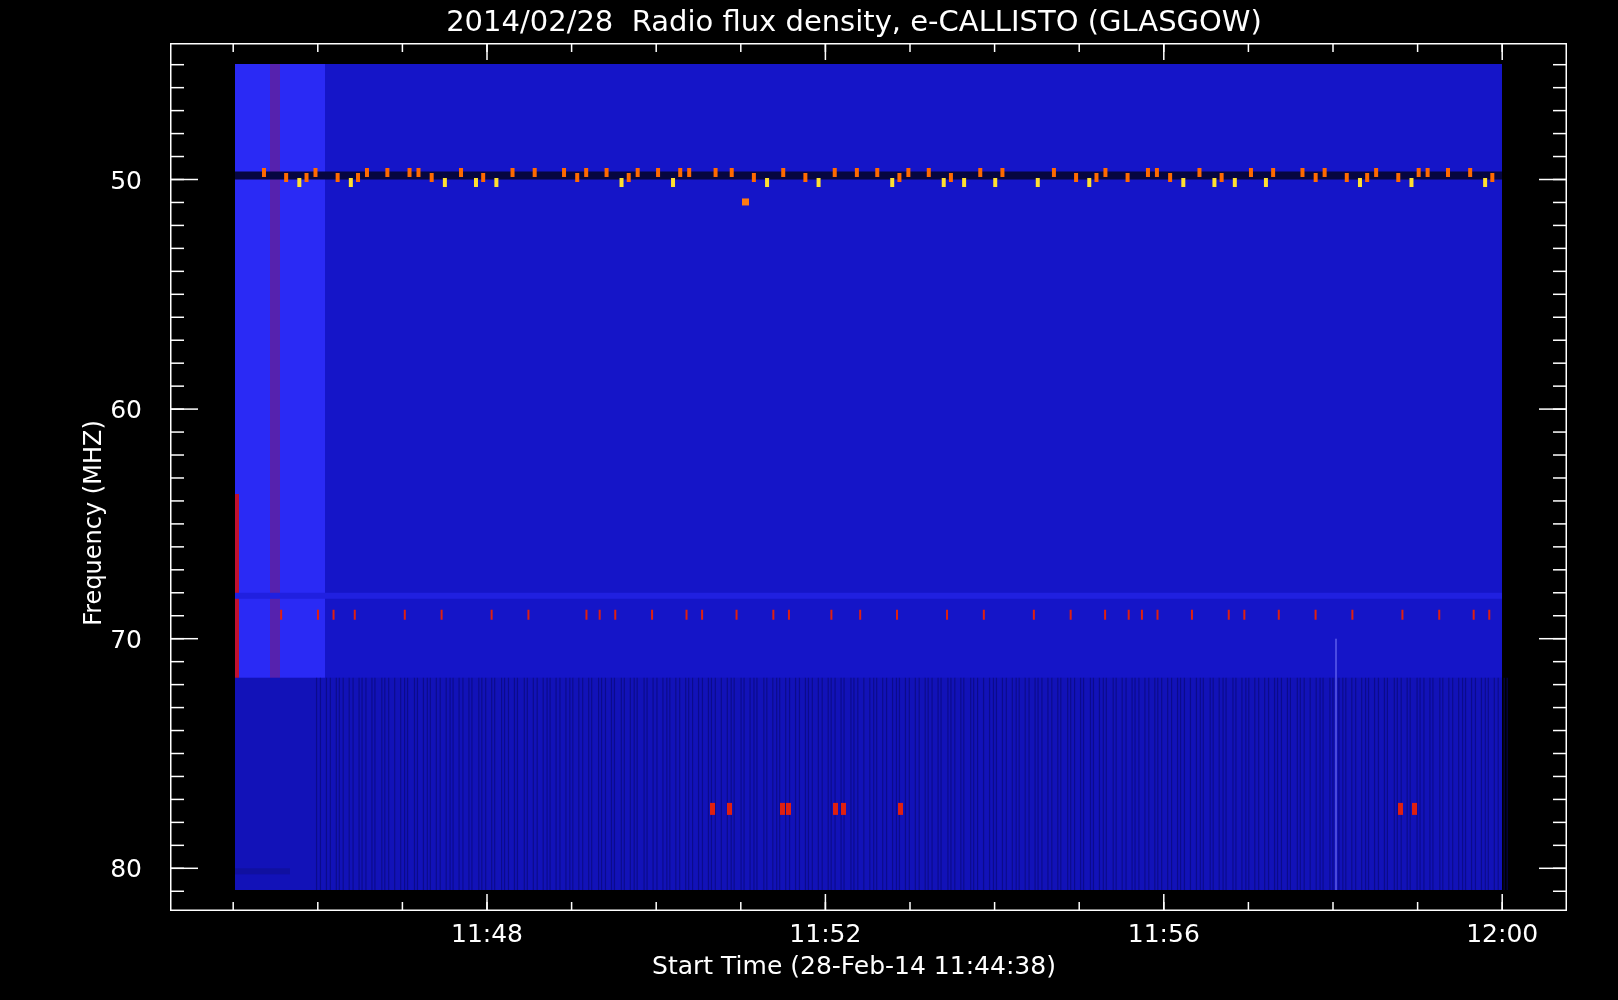 The width and height of the screenshot is (1618, 1000). What do you see at coordinates (825, 933) in the screenshot?
I see `x-tick-label: 11:52` at bounding box center [825, 933].